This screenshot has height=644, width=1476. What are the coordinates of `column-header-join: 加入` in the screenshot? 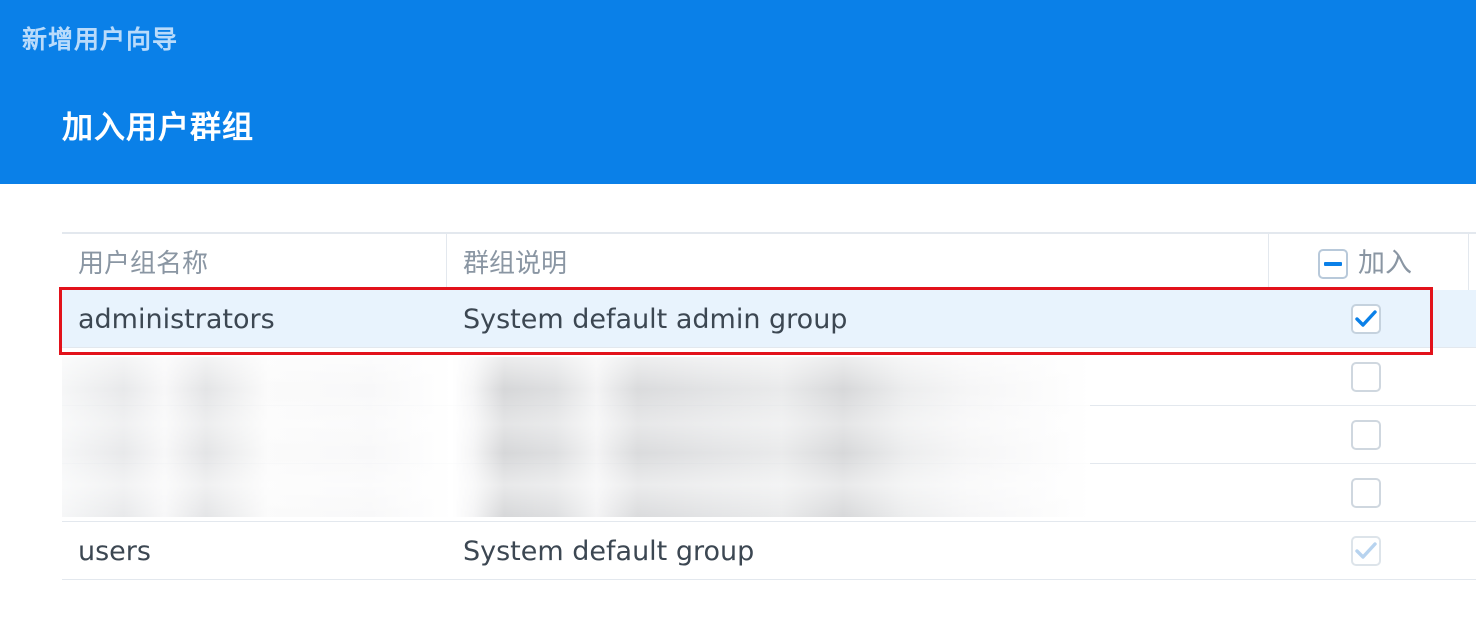 It's located at (1365, 264).